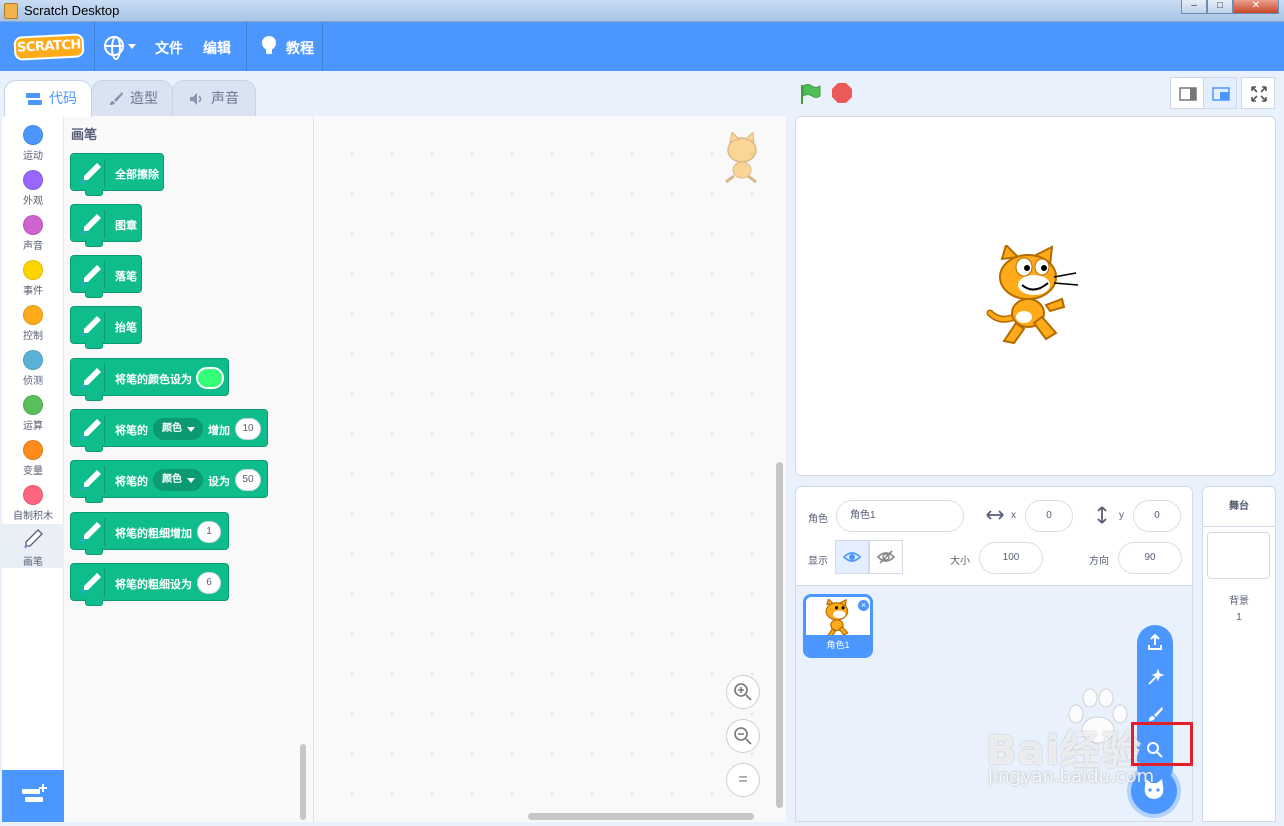 The width and height of the screenshot is (1284, 826). Describe the element at coordinates (1187, 93) in the screenshot. I see `small-stage-button` at that location.